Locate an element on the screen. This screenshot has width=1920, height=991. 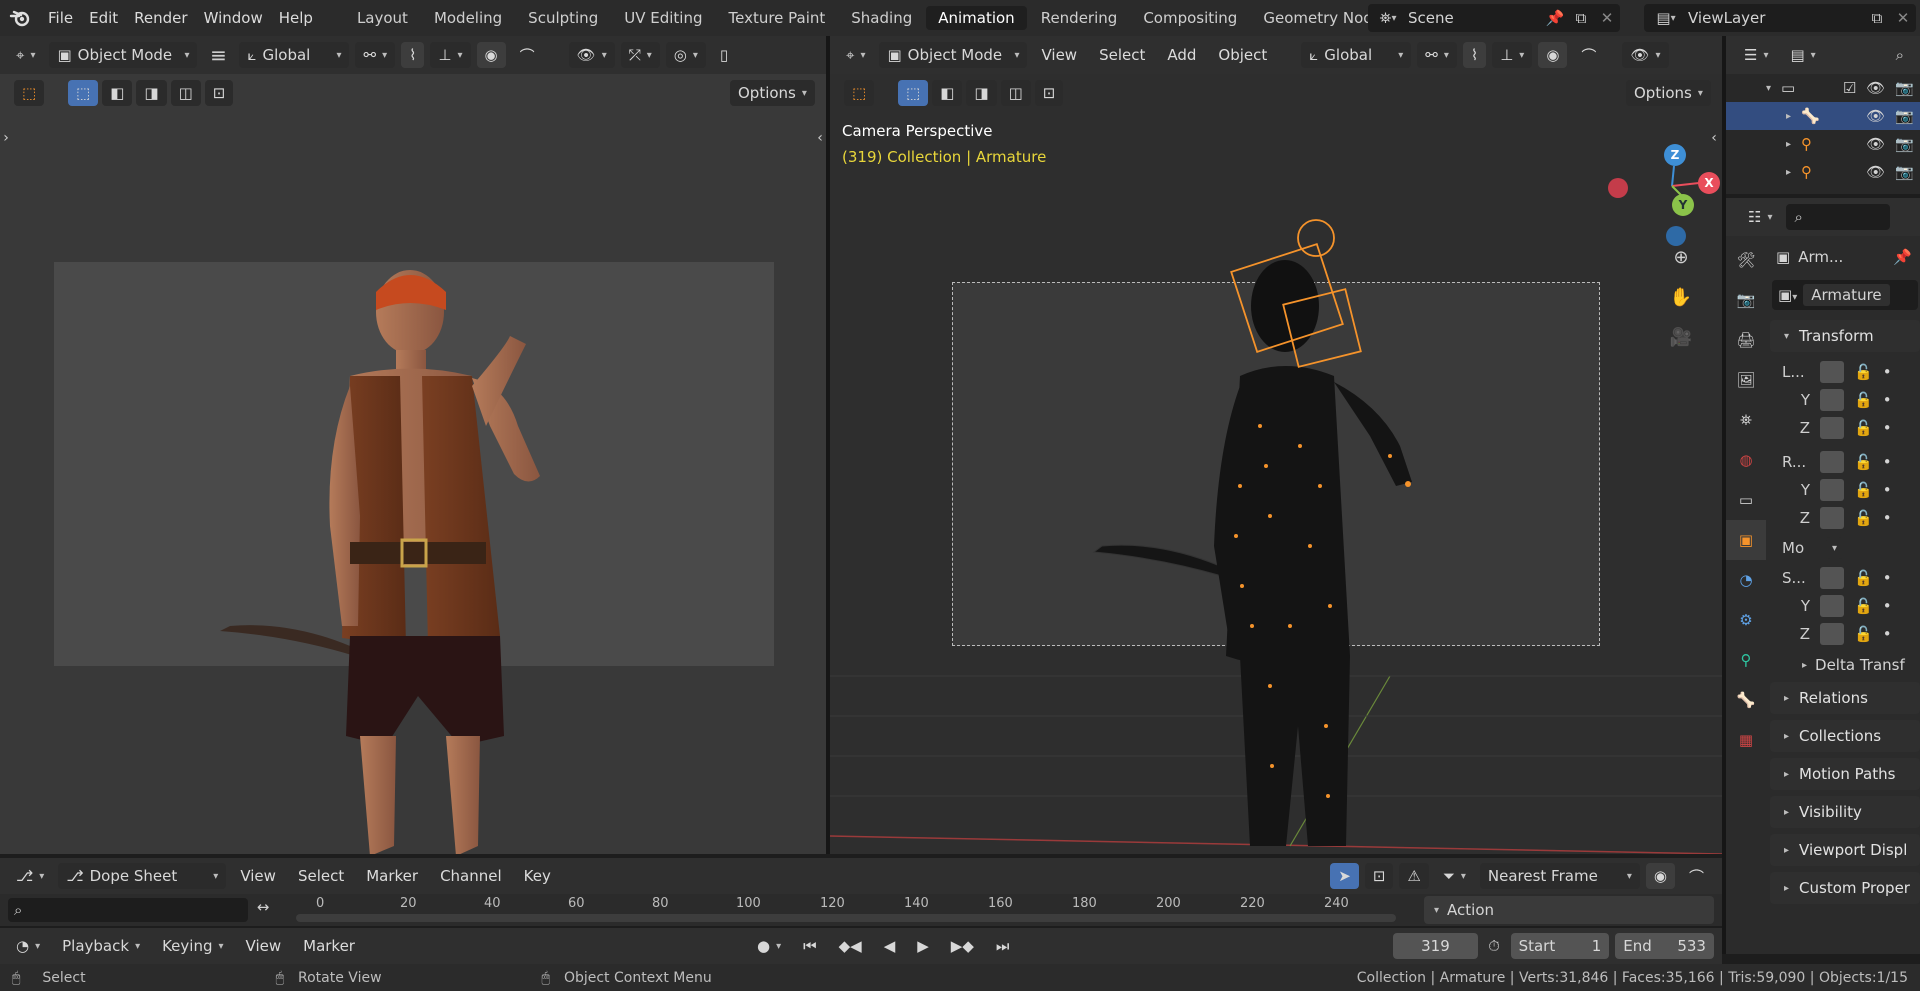
visibility-button: 👁 ▾ is located at coordinates (591, 55).